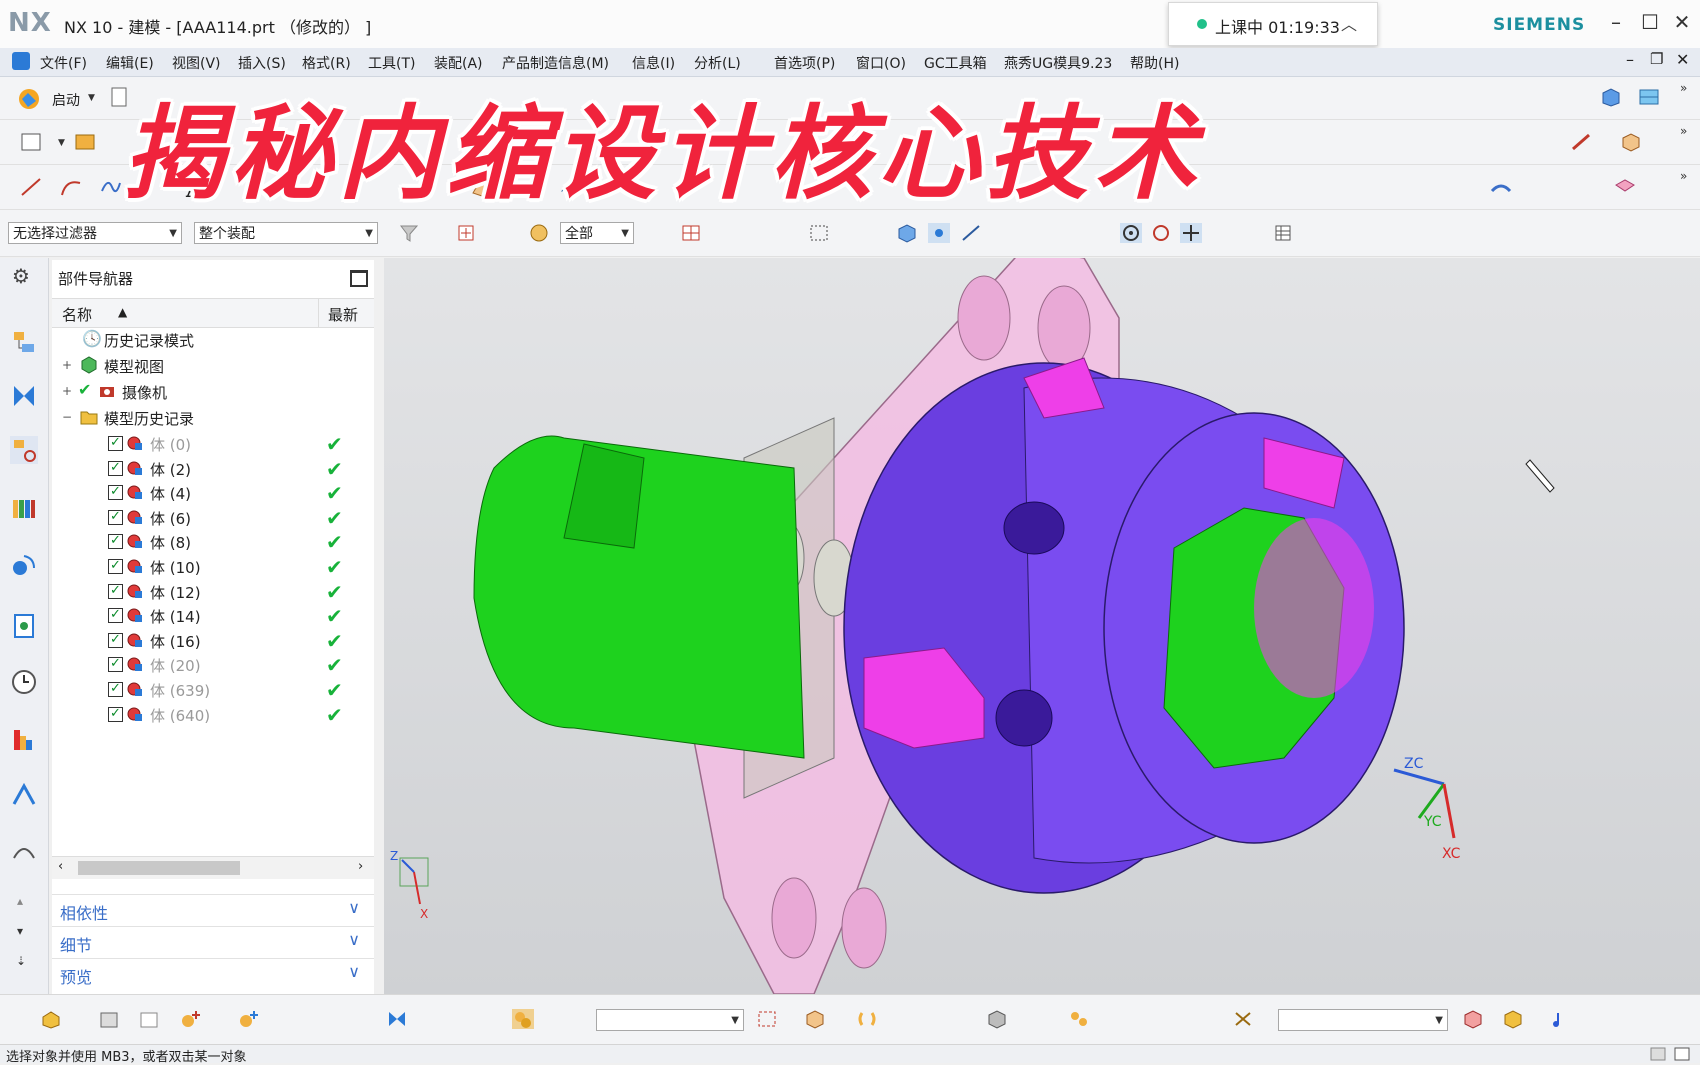  What do you see at coordinates (523, 1019) in the screenshot?
I see `move-component-icon` at bounding box center [523, 1019].